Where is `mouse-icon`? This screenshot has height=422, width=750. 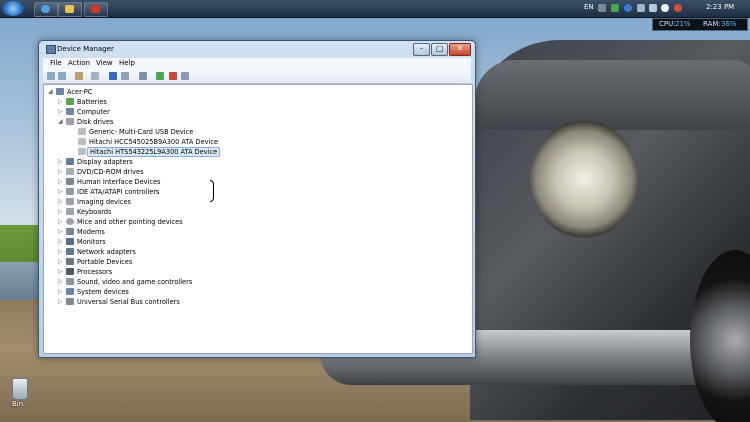
mouse-icon is located at coordinates (70, 221).